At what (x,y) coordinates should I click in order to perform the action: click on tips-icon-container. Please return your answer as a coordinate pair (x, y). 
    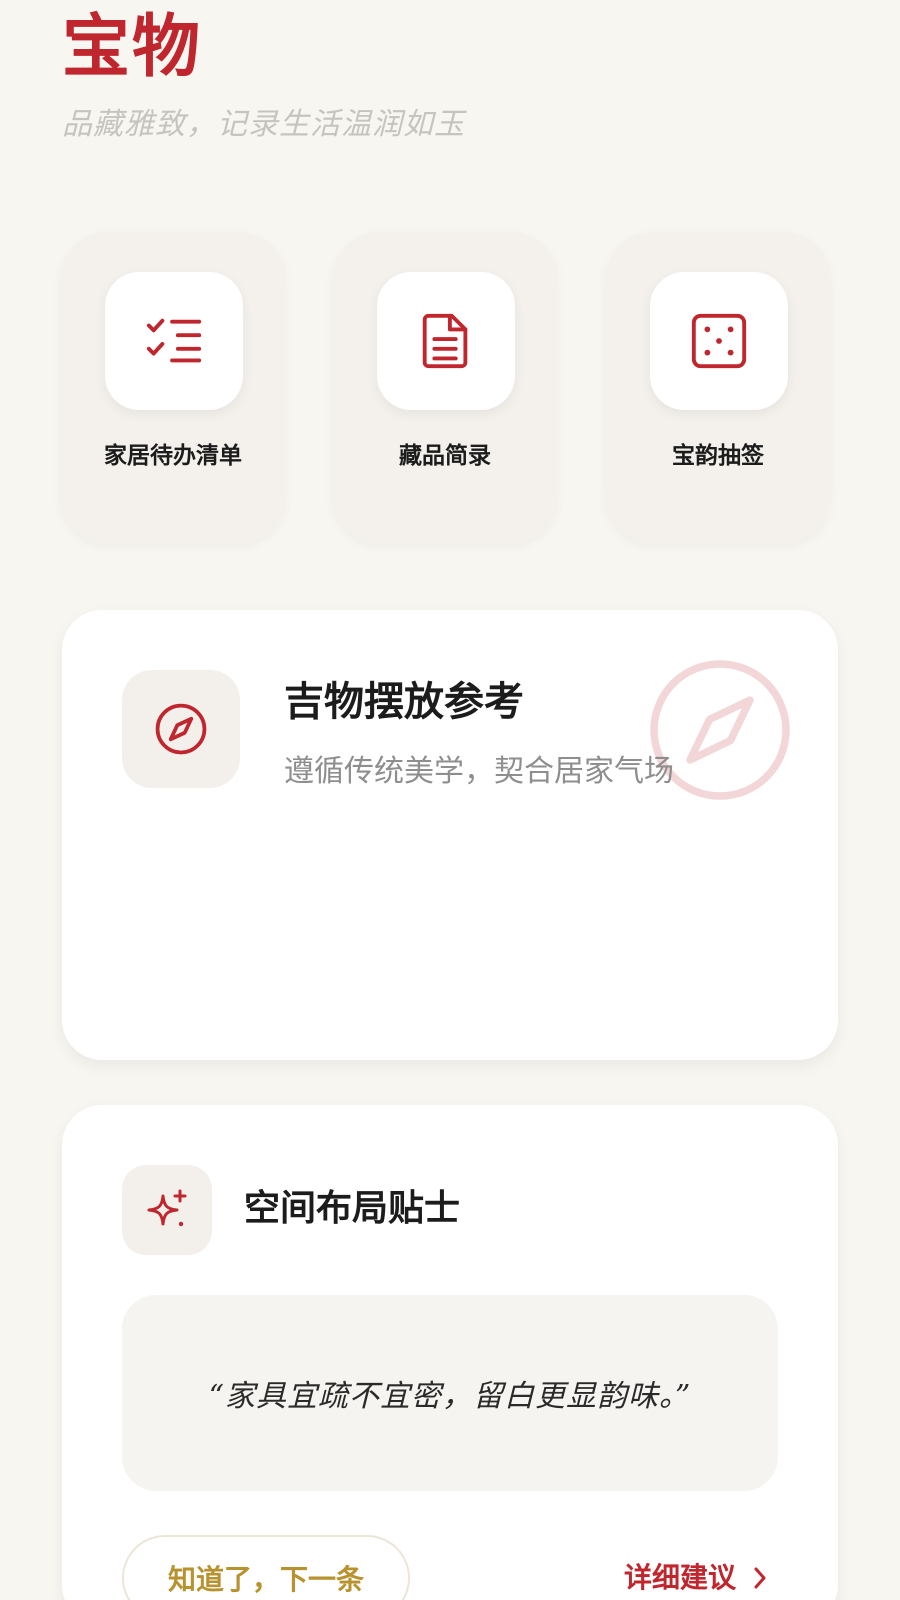
    Looking at the image, I should click on (167, 1210).